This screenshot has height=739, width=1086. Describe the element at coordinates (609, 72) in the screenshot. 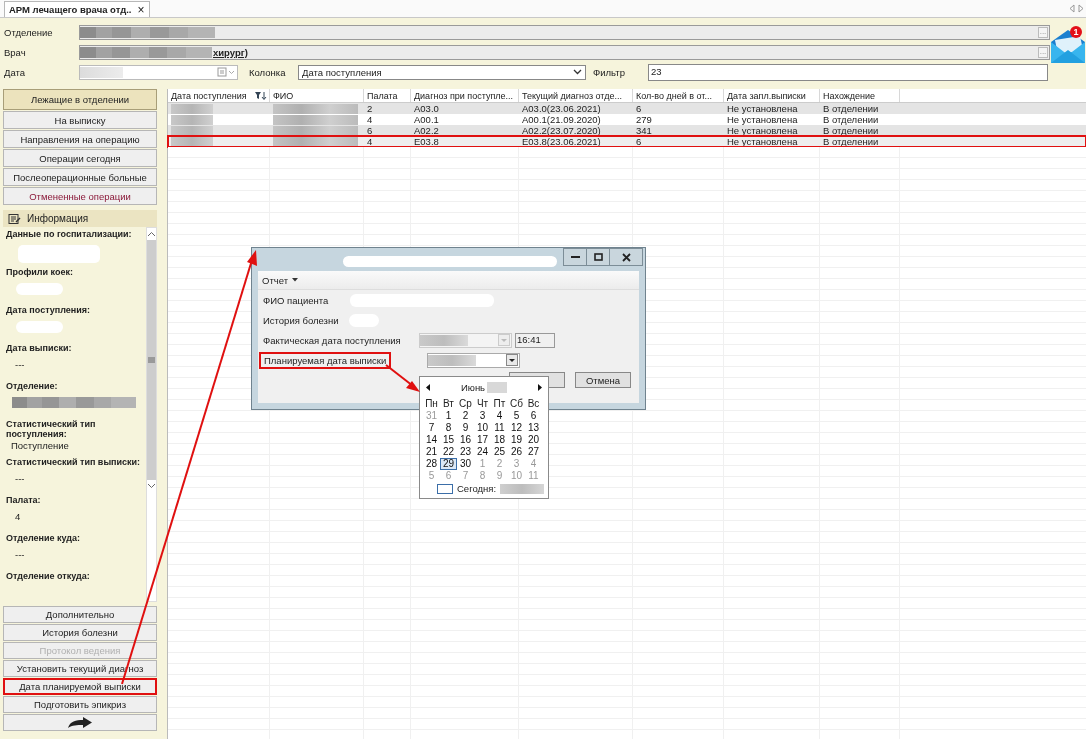

I see `field-label: Фильтр` at that location.